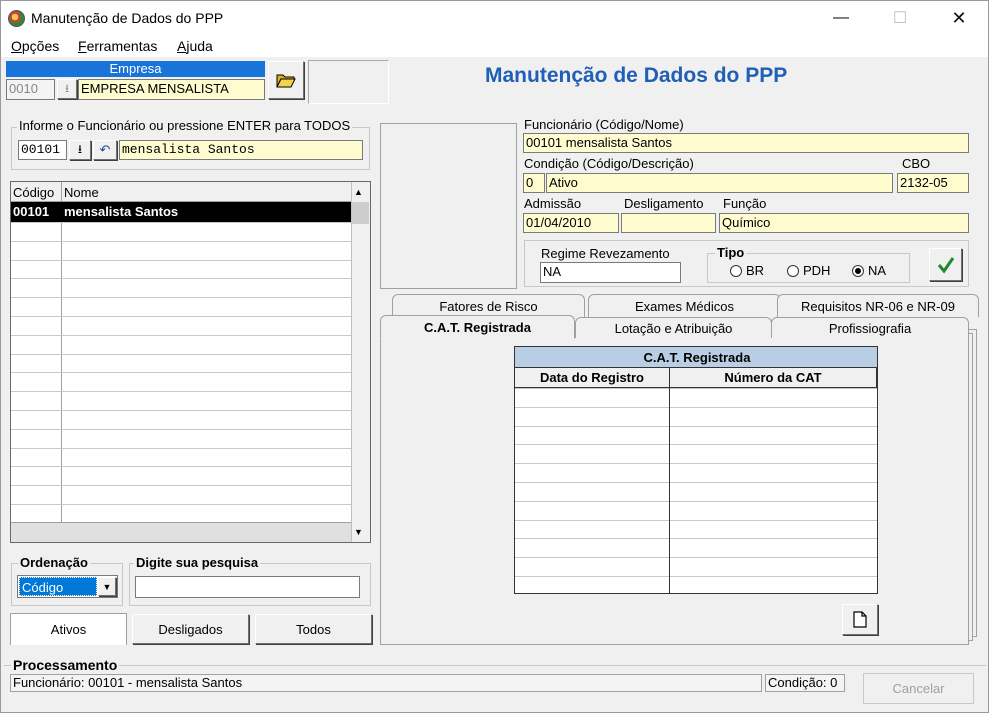  What do you see at coordinates (841, 18) in the screenshot?
I see `minimize-button: —` at bounding box center [841, 18].